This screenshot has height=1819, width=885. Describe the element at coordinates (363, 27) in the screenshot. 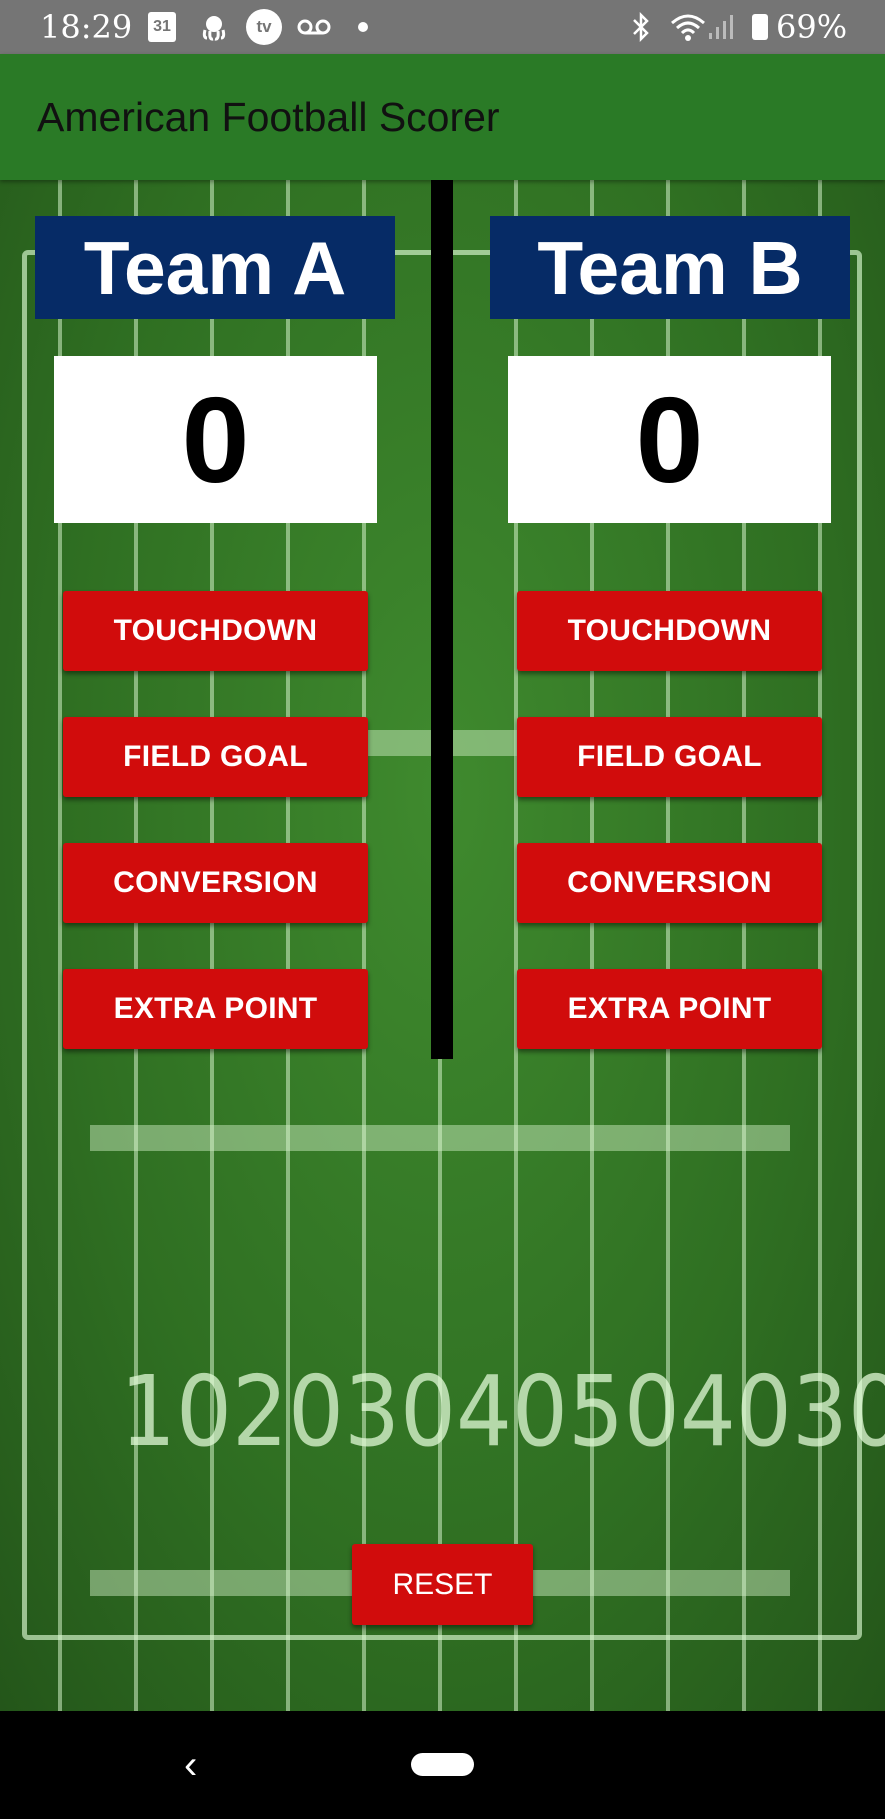

I see `notification-dot-icon` at that location.